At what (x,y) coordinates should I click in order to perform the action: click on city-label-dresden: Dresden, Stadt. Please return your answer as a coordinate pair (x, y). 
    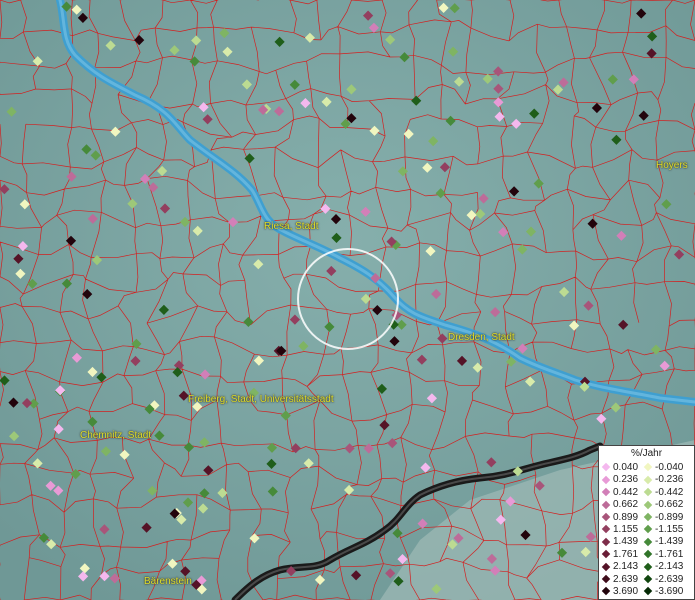
    Looking at the image, I should click on (481, 337).